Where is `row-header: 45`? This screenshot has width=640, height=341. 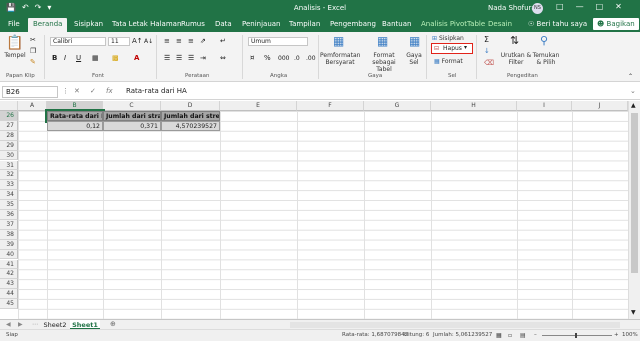
row-header: 45 is located at coordinates (9, 304).